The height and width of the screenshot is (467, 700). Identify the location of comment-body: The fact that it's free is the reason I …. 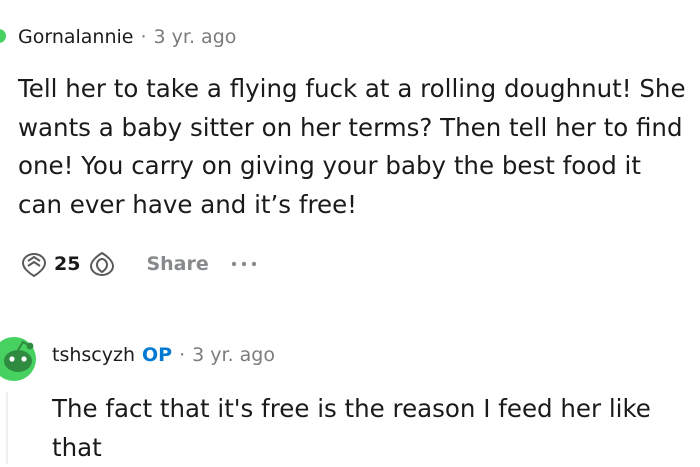
(351, 428).